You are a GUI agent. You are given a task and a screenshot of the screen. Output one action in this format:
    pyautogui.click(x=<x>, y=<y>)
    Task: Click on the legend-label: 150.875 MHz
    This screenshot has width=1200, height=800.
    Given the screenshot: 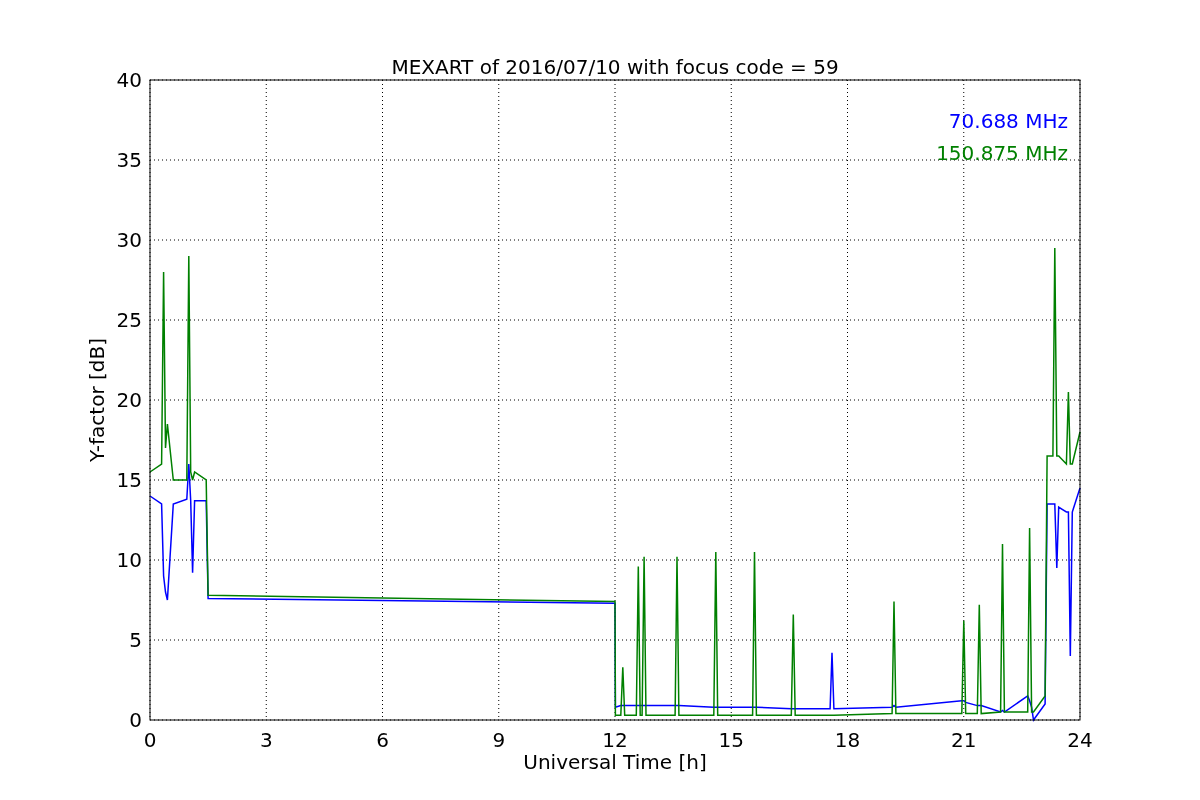 What is the action you would take?
    pyautogui.click(x=1002, y=153)
    